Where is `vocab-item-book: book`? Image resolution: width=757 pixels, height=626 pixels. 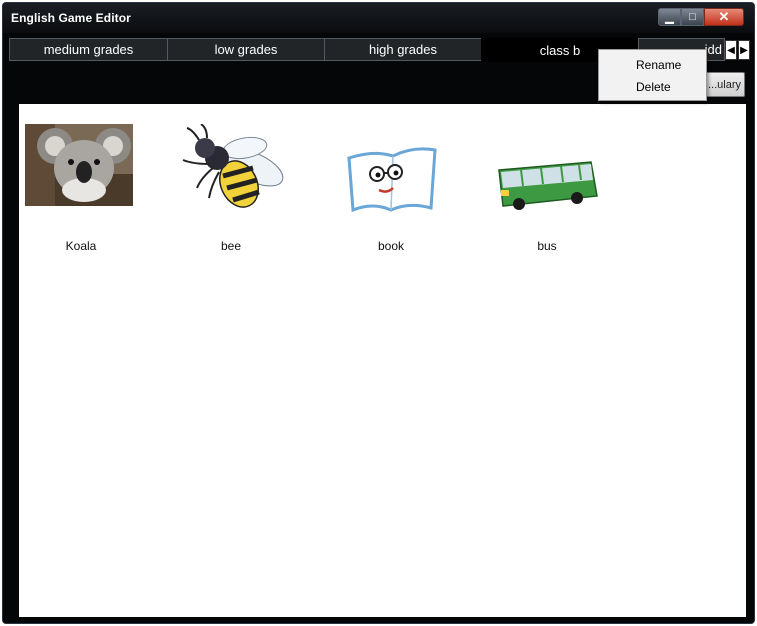 vocab-item-book: book is located at coordinates (391, 188).